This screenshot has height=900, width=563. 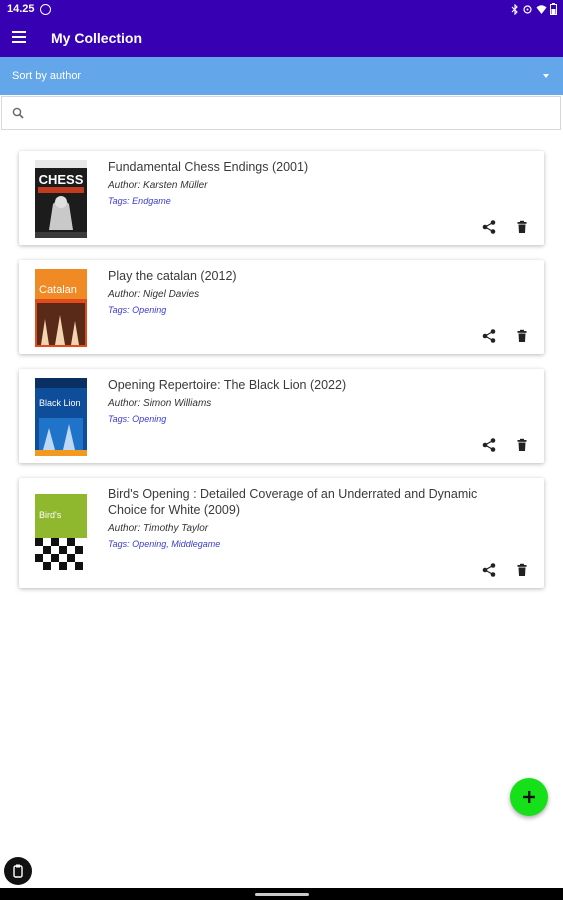 What do you see at coordinates (208, 167) in the screenshot?
I see `book-title: Fundamental Chess Endings (2001)` at bounding box center [208, 167].